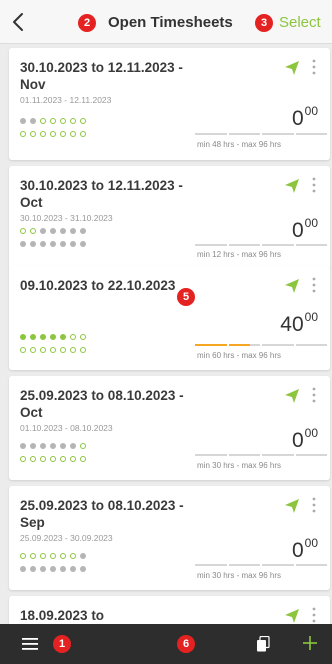 The width and height of the screenshot is (332, 664). I want to click on annotation-badge-2: 2, so click(87, 23).